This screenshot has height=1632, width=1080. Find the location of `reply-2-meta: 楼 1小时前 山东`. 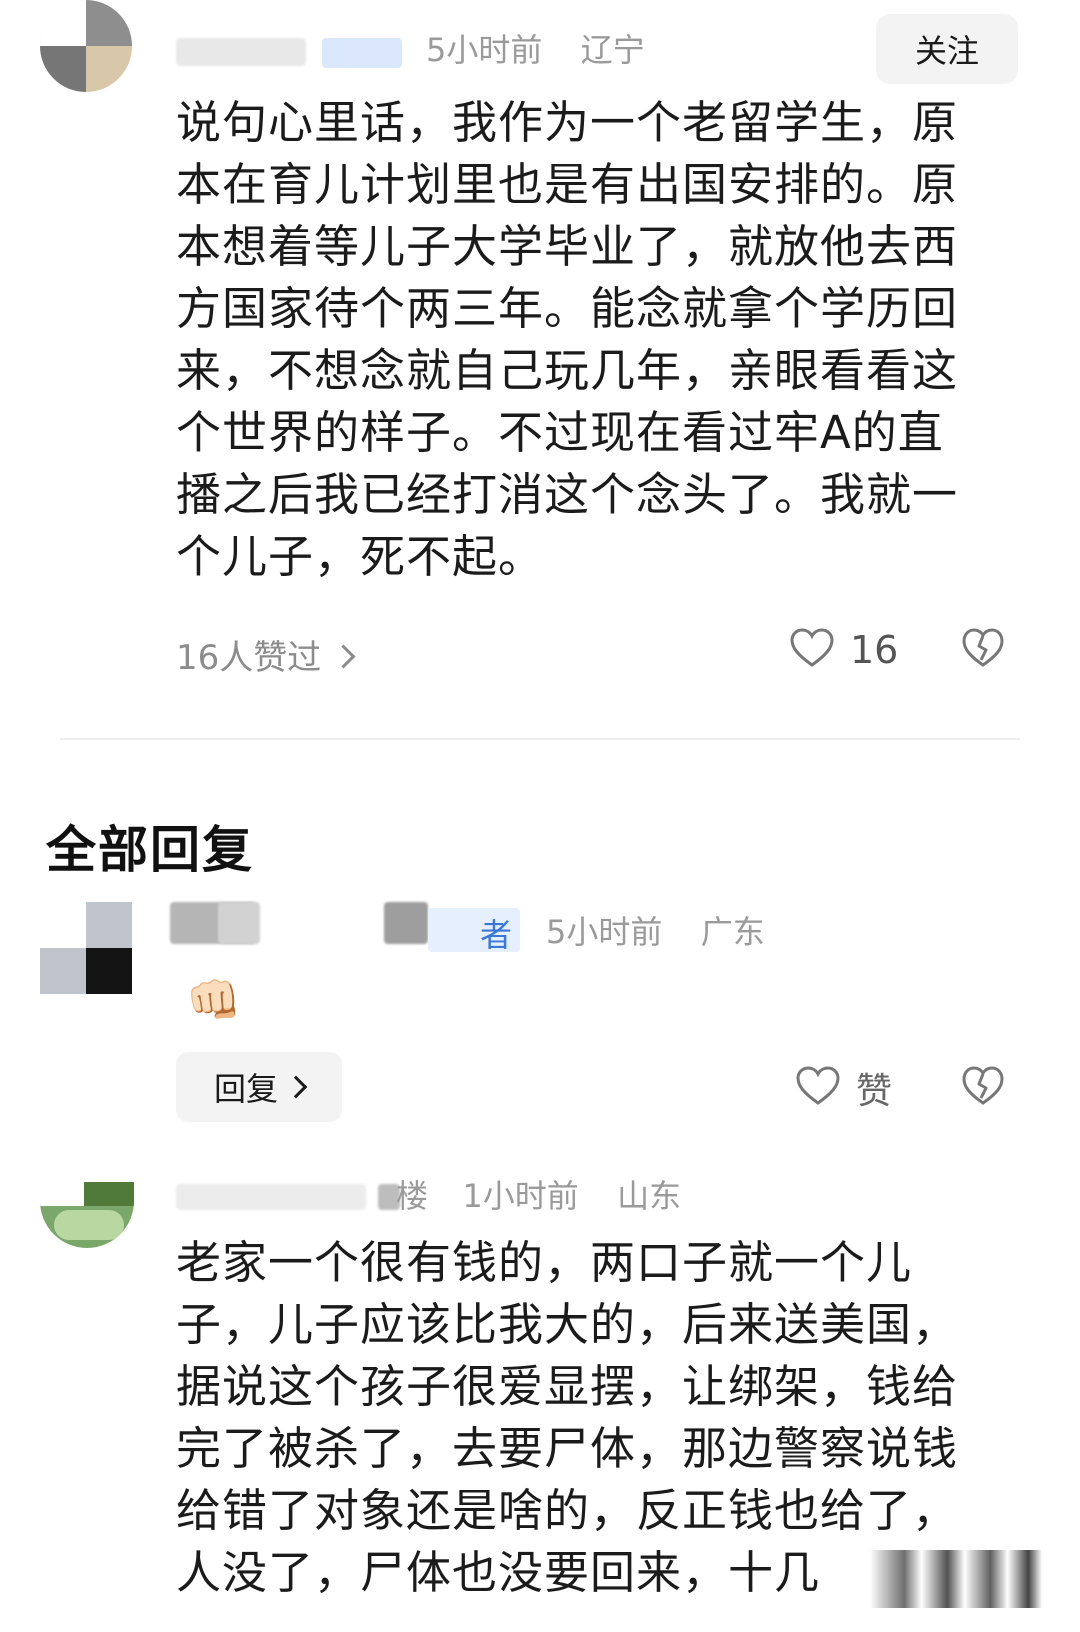

reply-2-meta: 楼 1小时前 山东 is located at coordinates (538, 1196).